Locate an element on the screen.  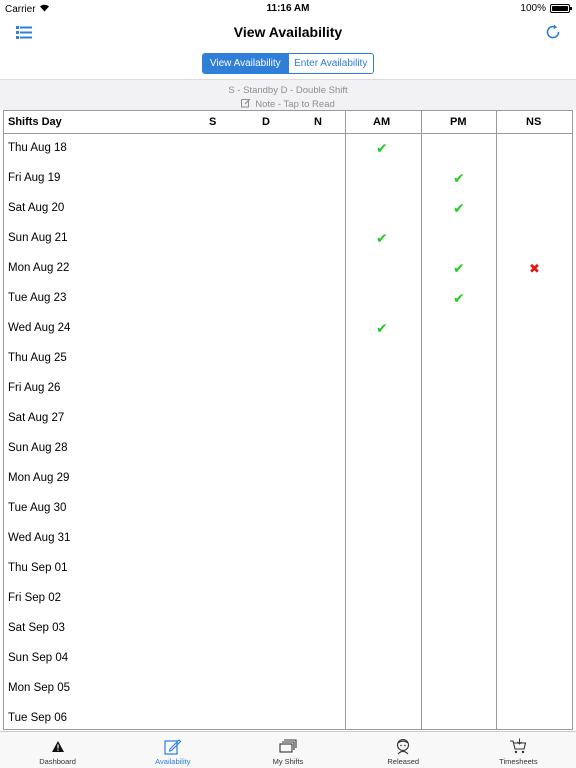
header-am: AM is located at coordinates (382, 122).